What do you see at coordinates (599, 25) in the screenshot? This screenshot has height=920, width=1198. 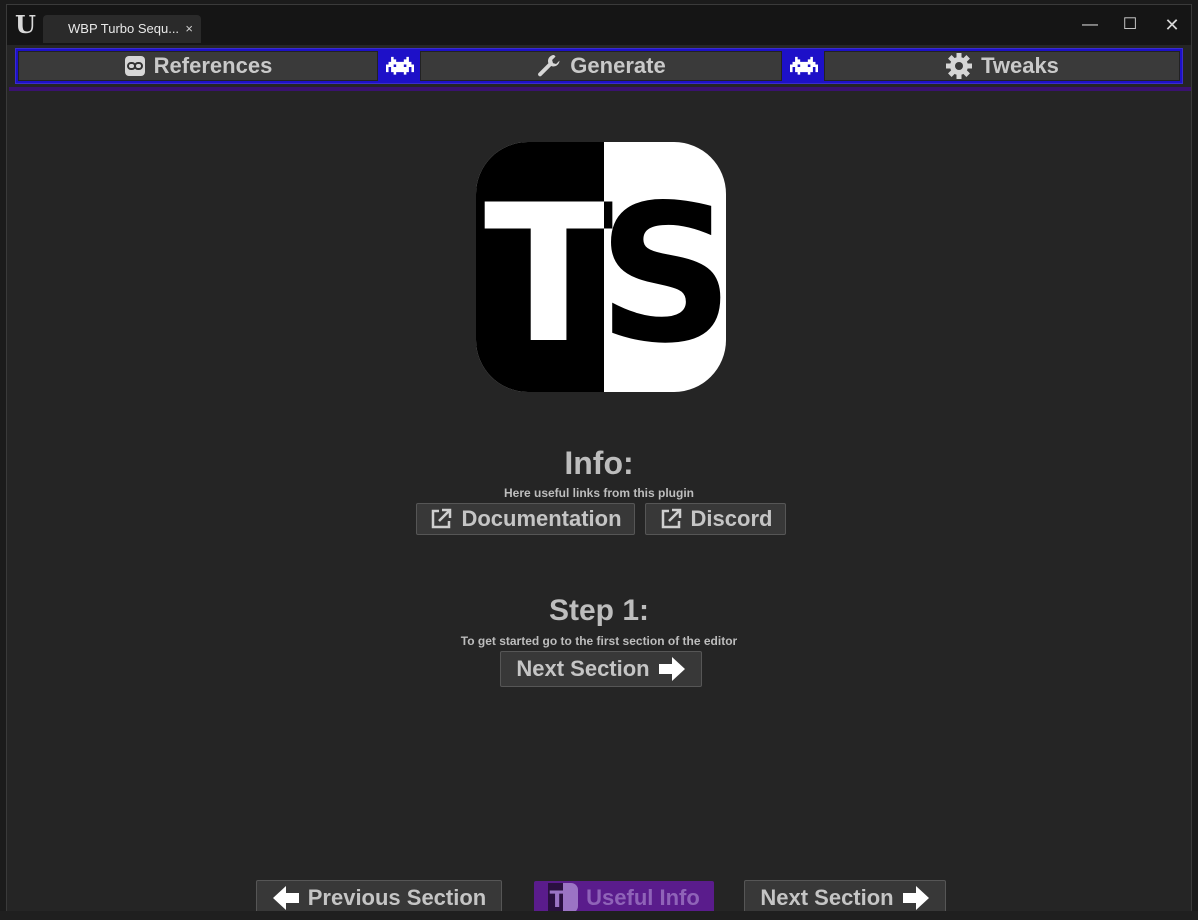 I see `title-bar: U WBP Turbo Sequ... × — ☐ ✕` at bounding box center [599, 25].